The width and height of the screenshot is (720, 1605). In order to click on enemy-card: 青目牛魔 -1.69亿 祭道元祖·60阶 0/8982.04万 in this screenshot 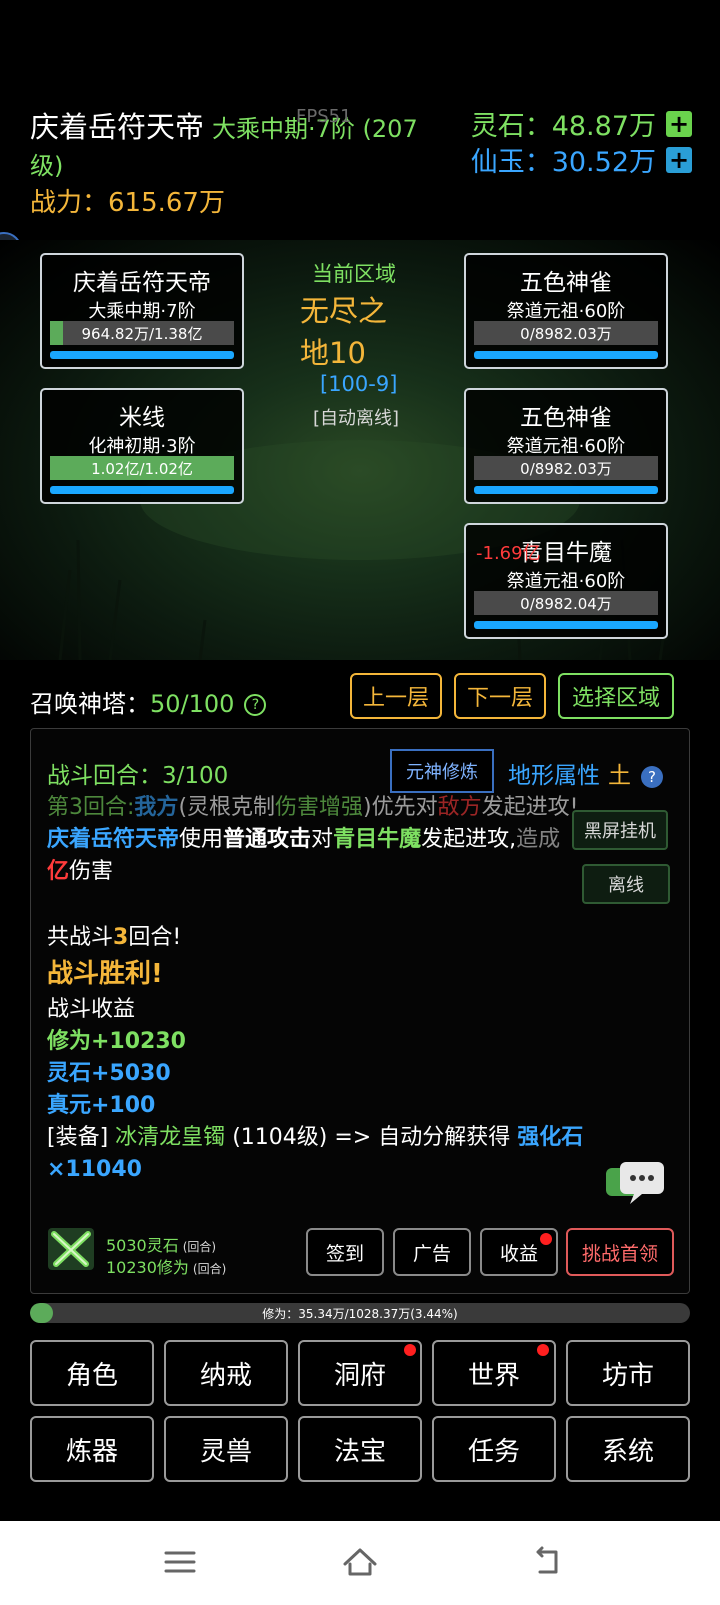, I will do `click(566, 581)`.